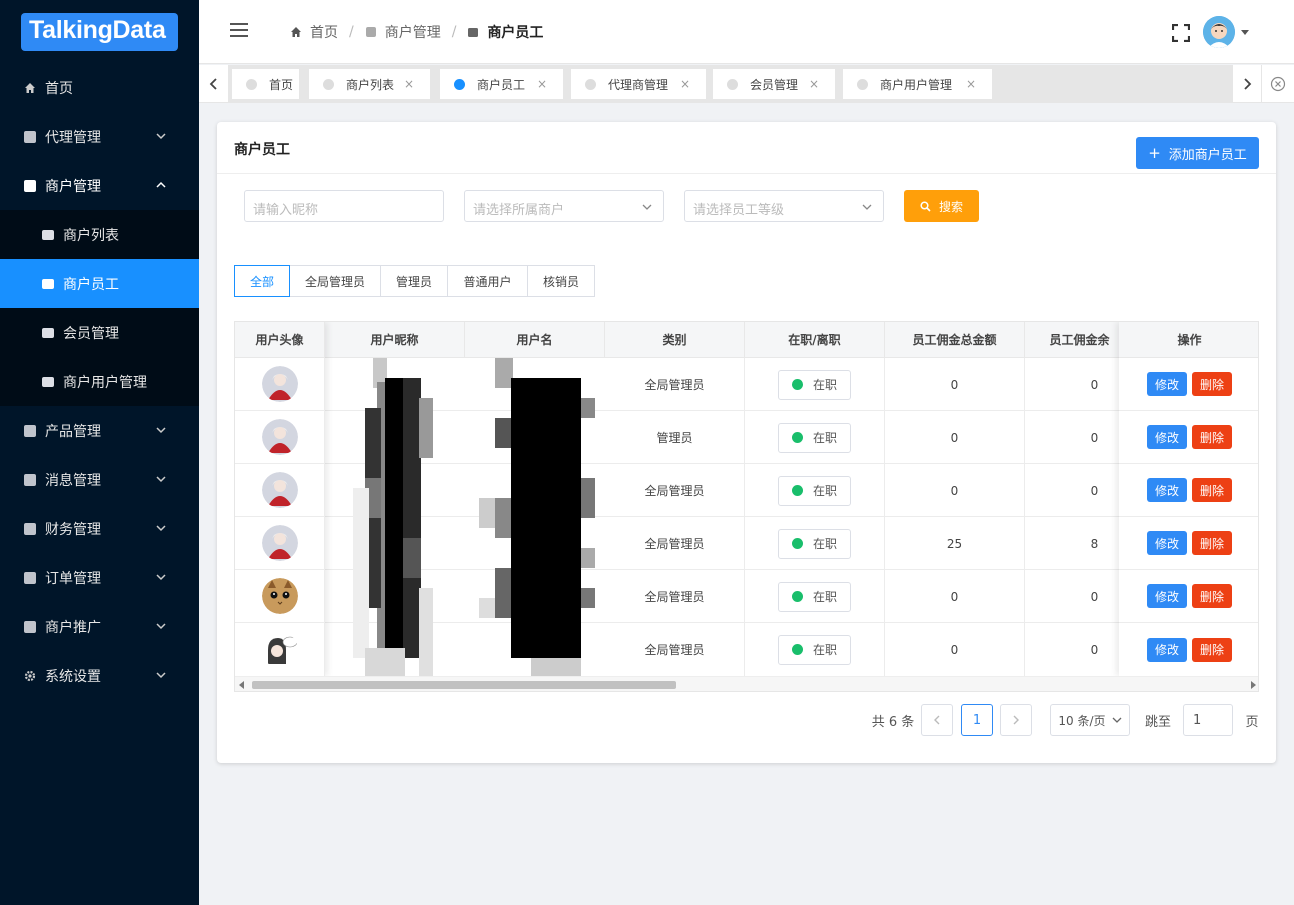 The height and width of the screenshot is (905, 1294). I want to click on sidebar-item-agent: 代理管理, so click(99, 136).